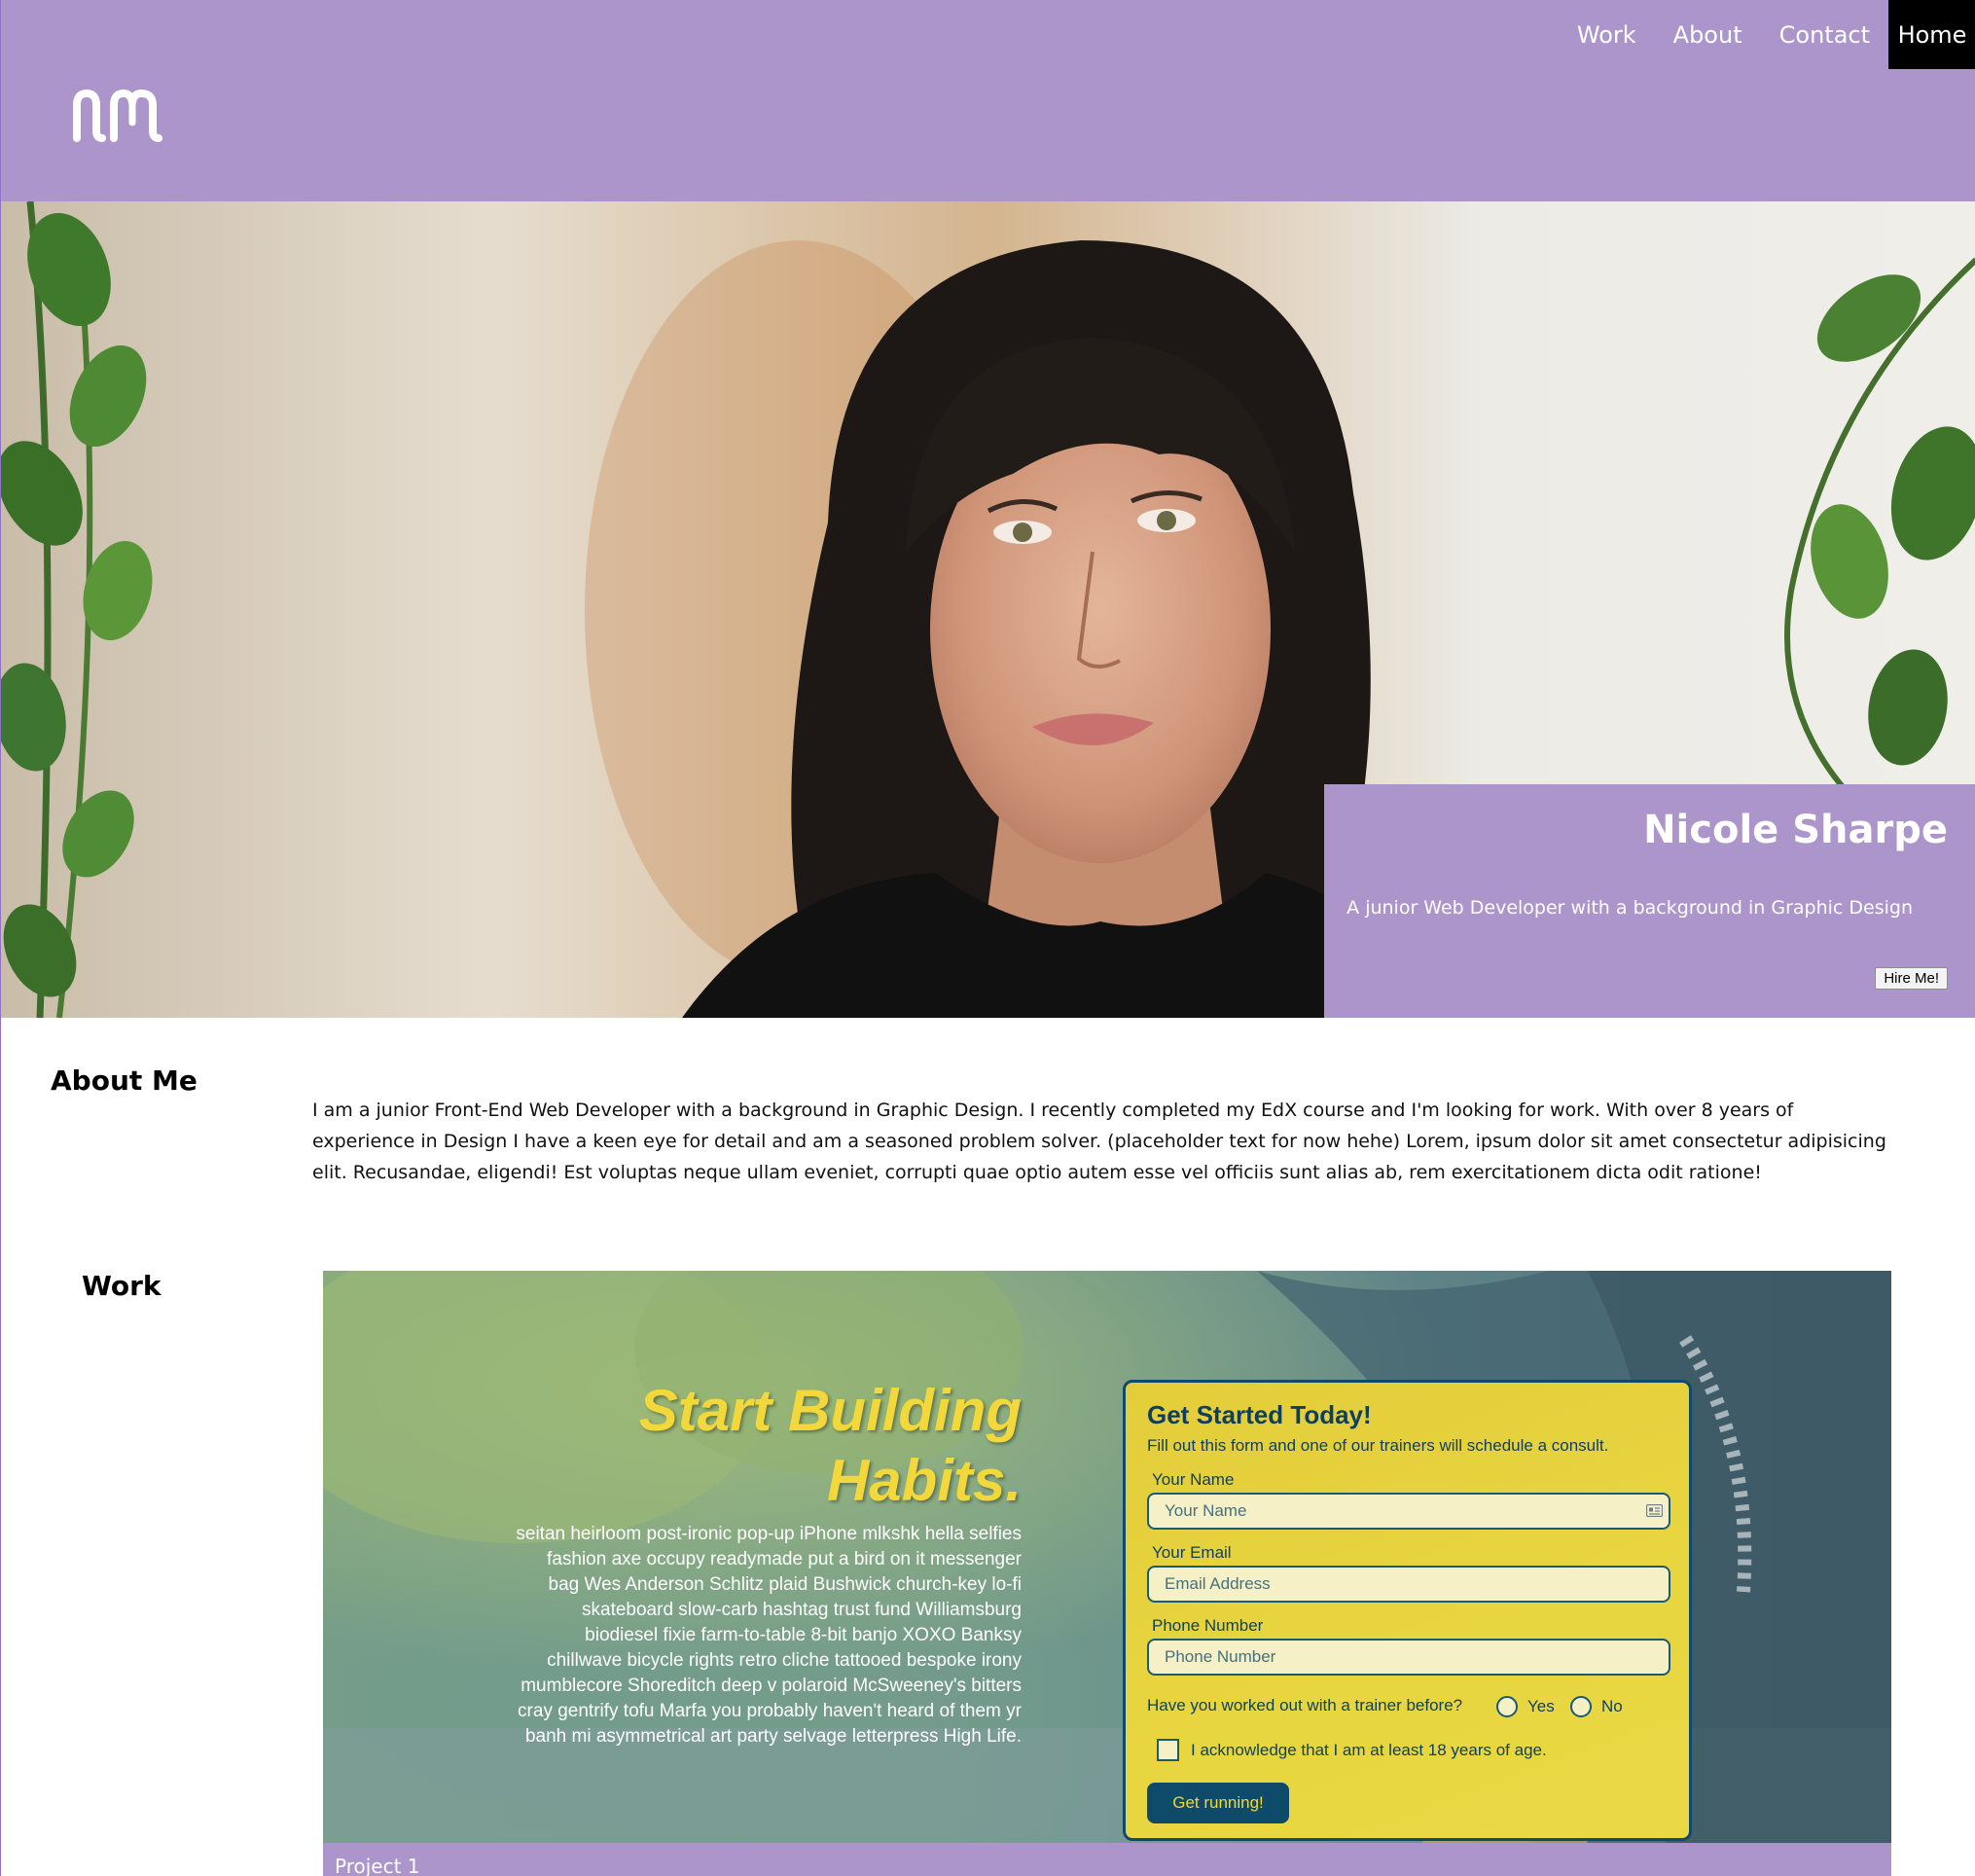  Describe the element at coordinates (1607, 34) in the screenshot. I see `nav-work-link: Work` at that location.